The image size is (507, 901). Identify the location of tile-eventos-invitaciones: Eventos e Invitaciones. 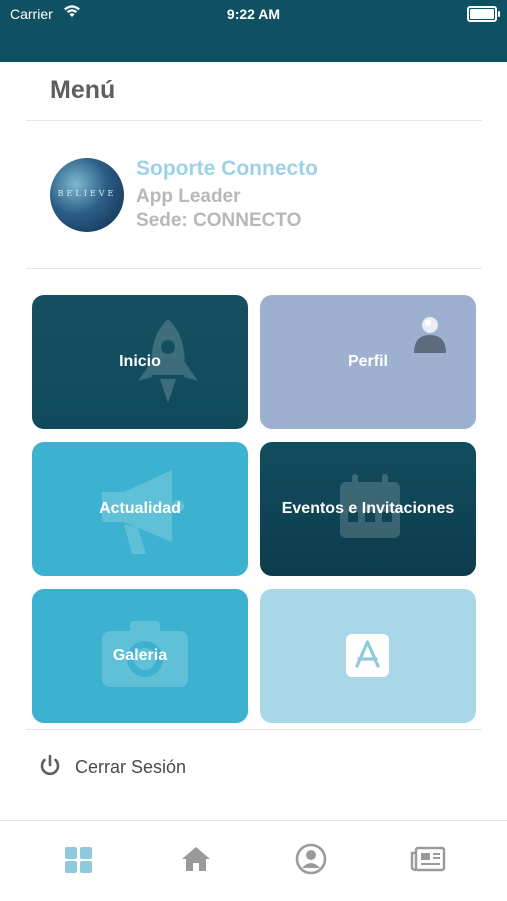
(368, 509).